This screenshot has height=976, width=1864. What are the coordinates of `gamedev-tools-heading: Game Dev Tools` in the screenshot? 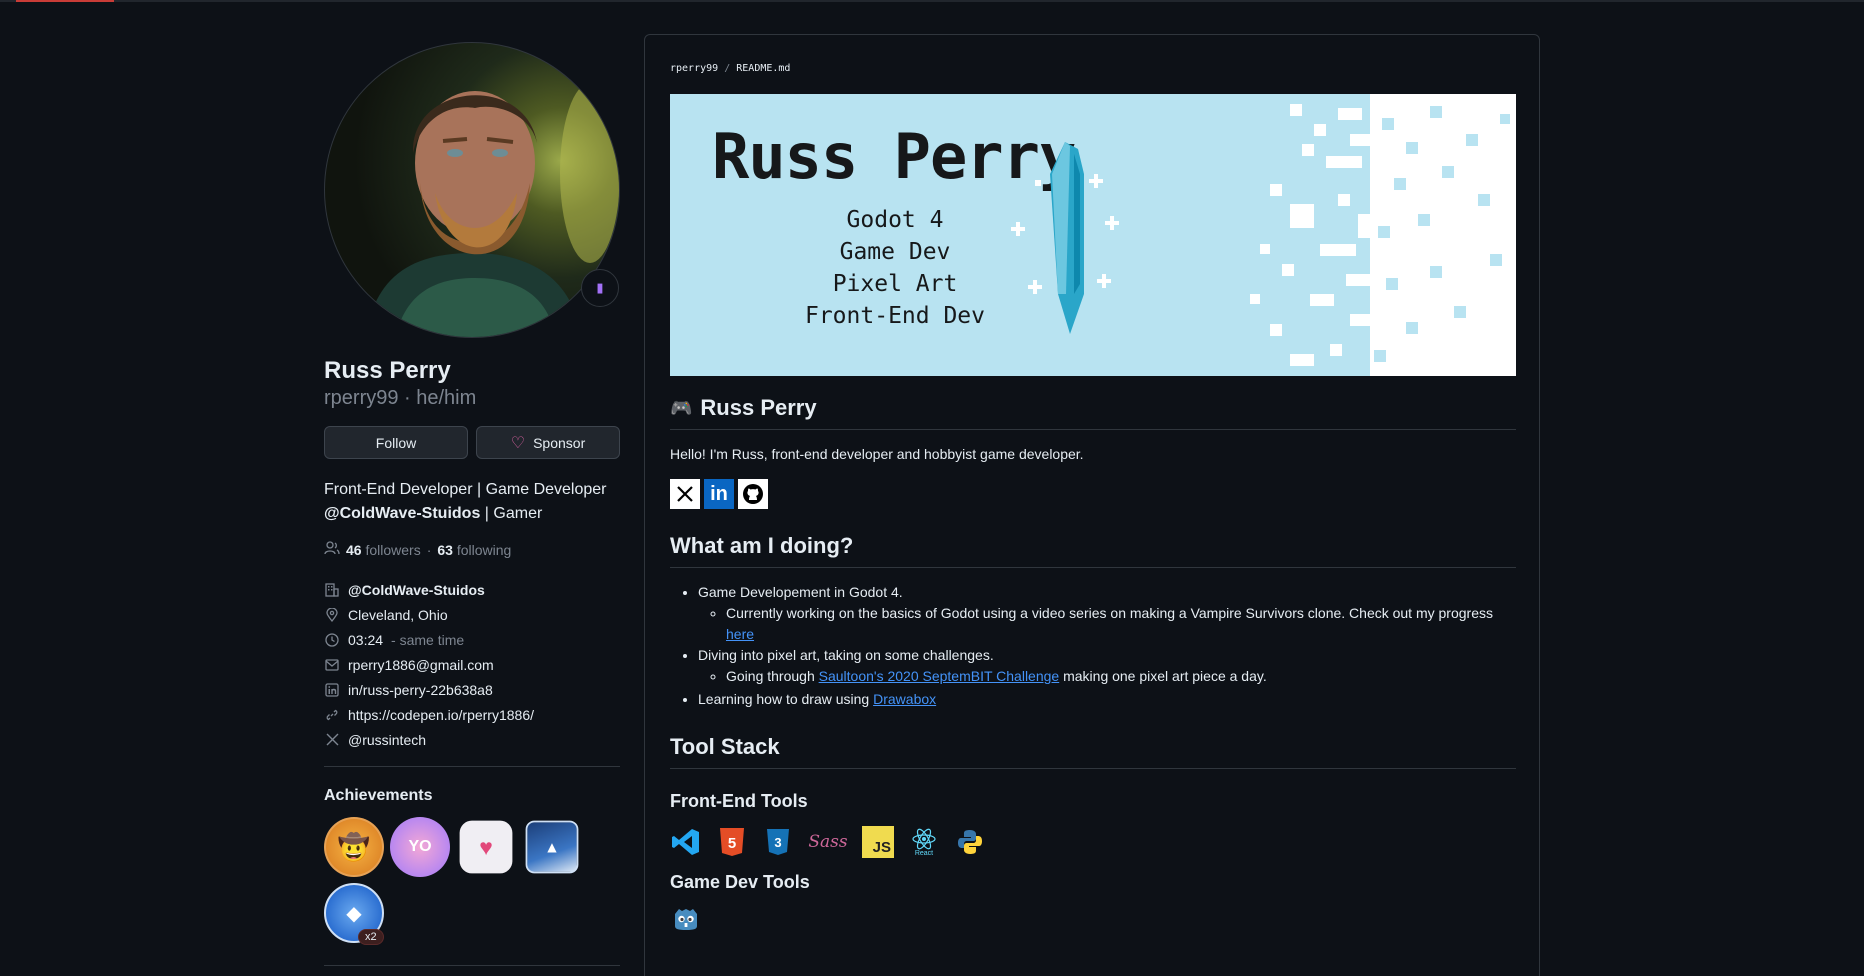 It's located at (740, 882).